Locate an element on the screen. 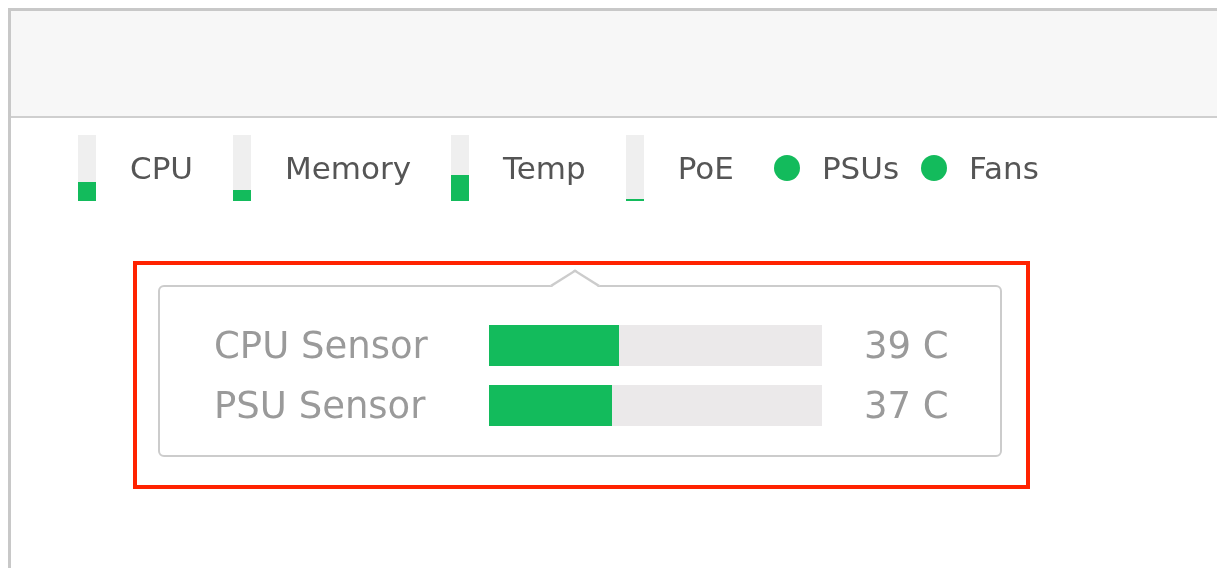  sensor-label: CPU Sensor is located at coordinates (321, 345).